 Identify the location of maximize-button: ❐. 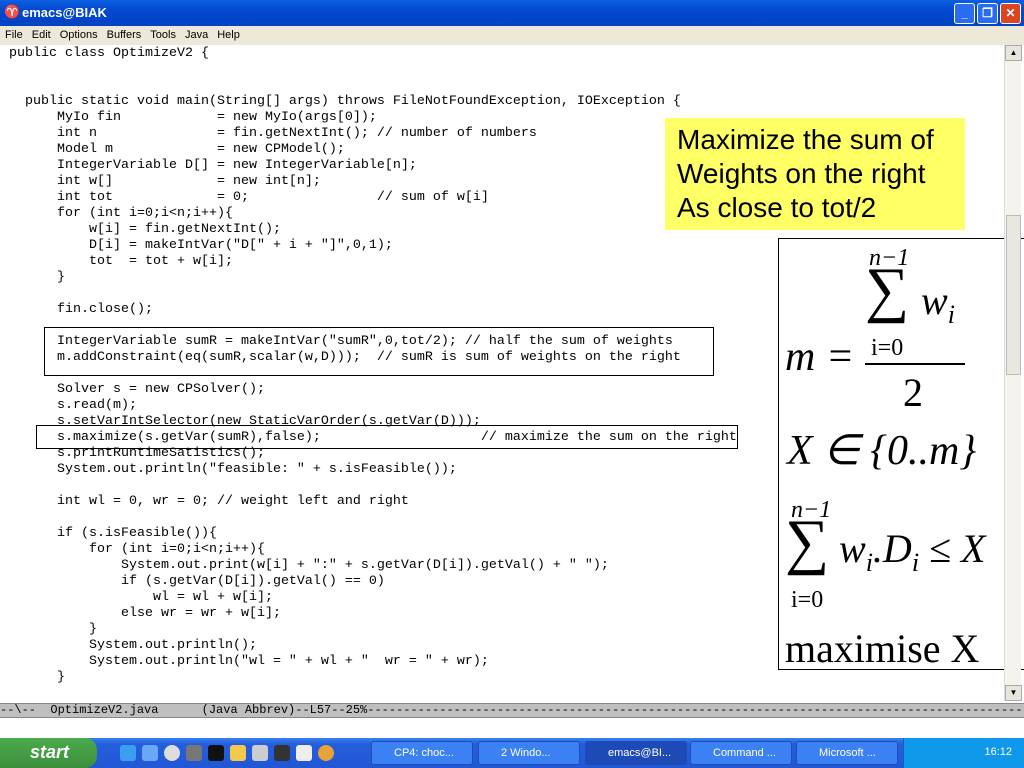
(987, 13).